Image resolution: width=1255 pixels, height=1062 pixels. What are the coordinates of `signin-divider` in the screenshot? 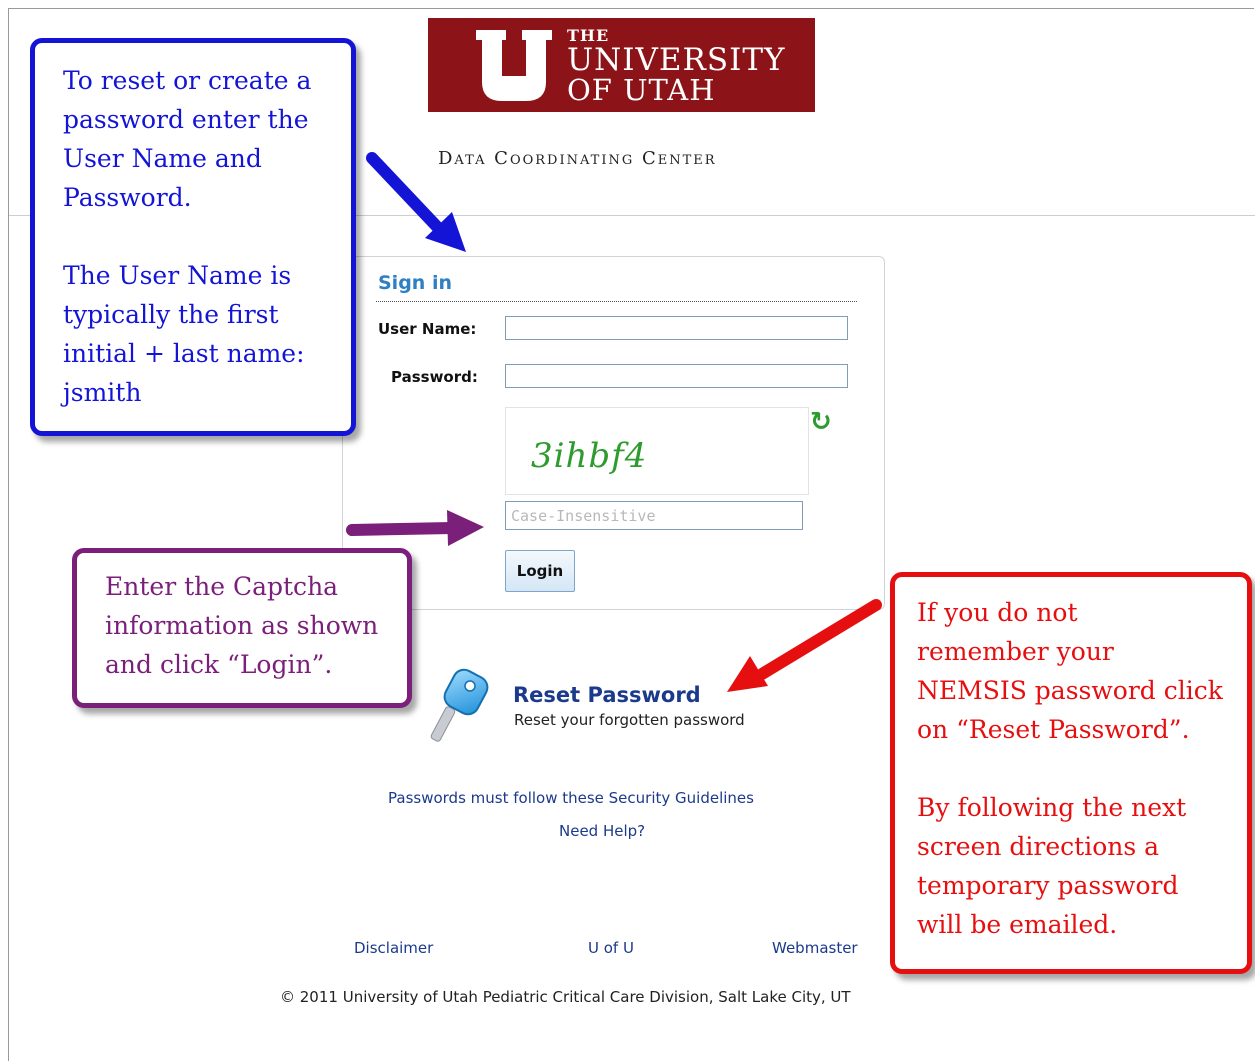 It's located at (616, 301).